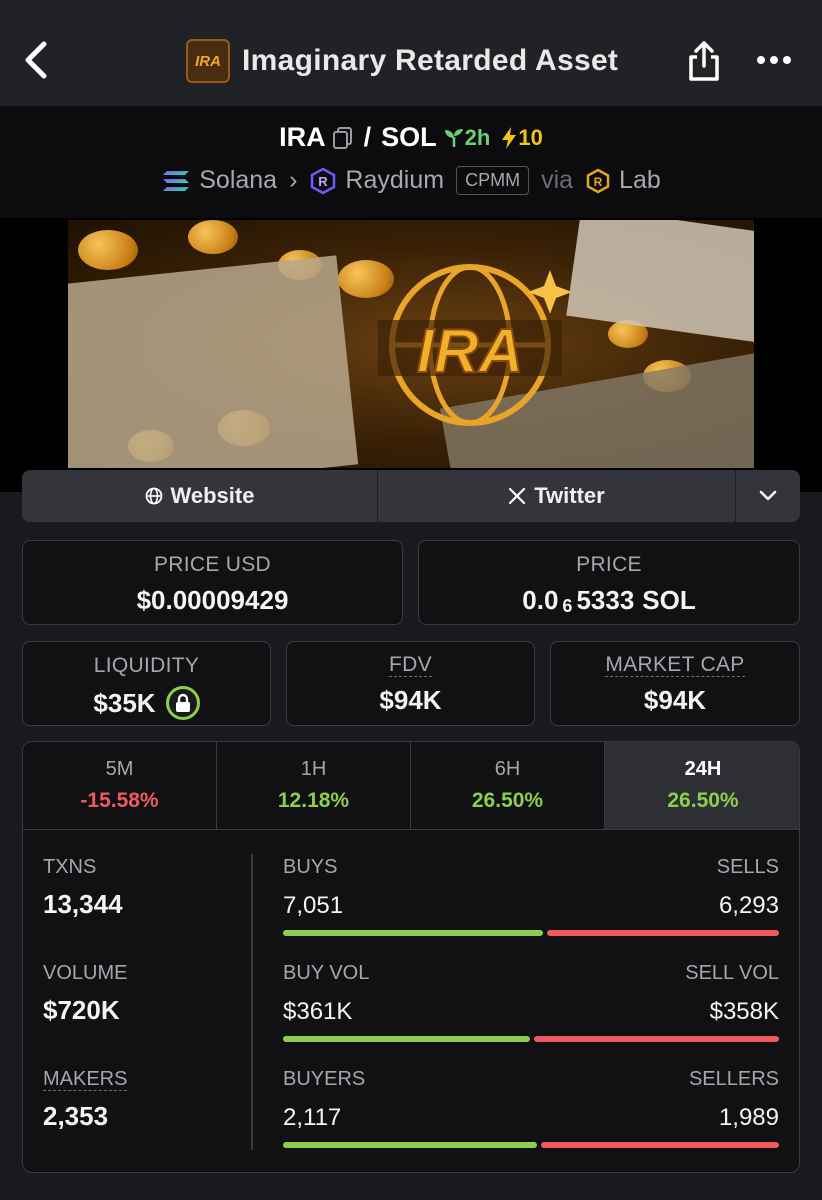 This screenshot has height=1200, width=822. Describe the element at coordinates (521, 138) in the screenshot. I see `boost-badge: 10` at that location.